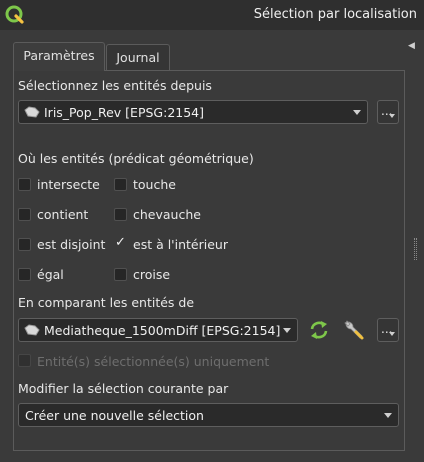 This screenshot has height=462, width=424. I want to click on compare-layer-combo: Mediatheque_1500mDiff [EPSG:2154], so click(158, 330).